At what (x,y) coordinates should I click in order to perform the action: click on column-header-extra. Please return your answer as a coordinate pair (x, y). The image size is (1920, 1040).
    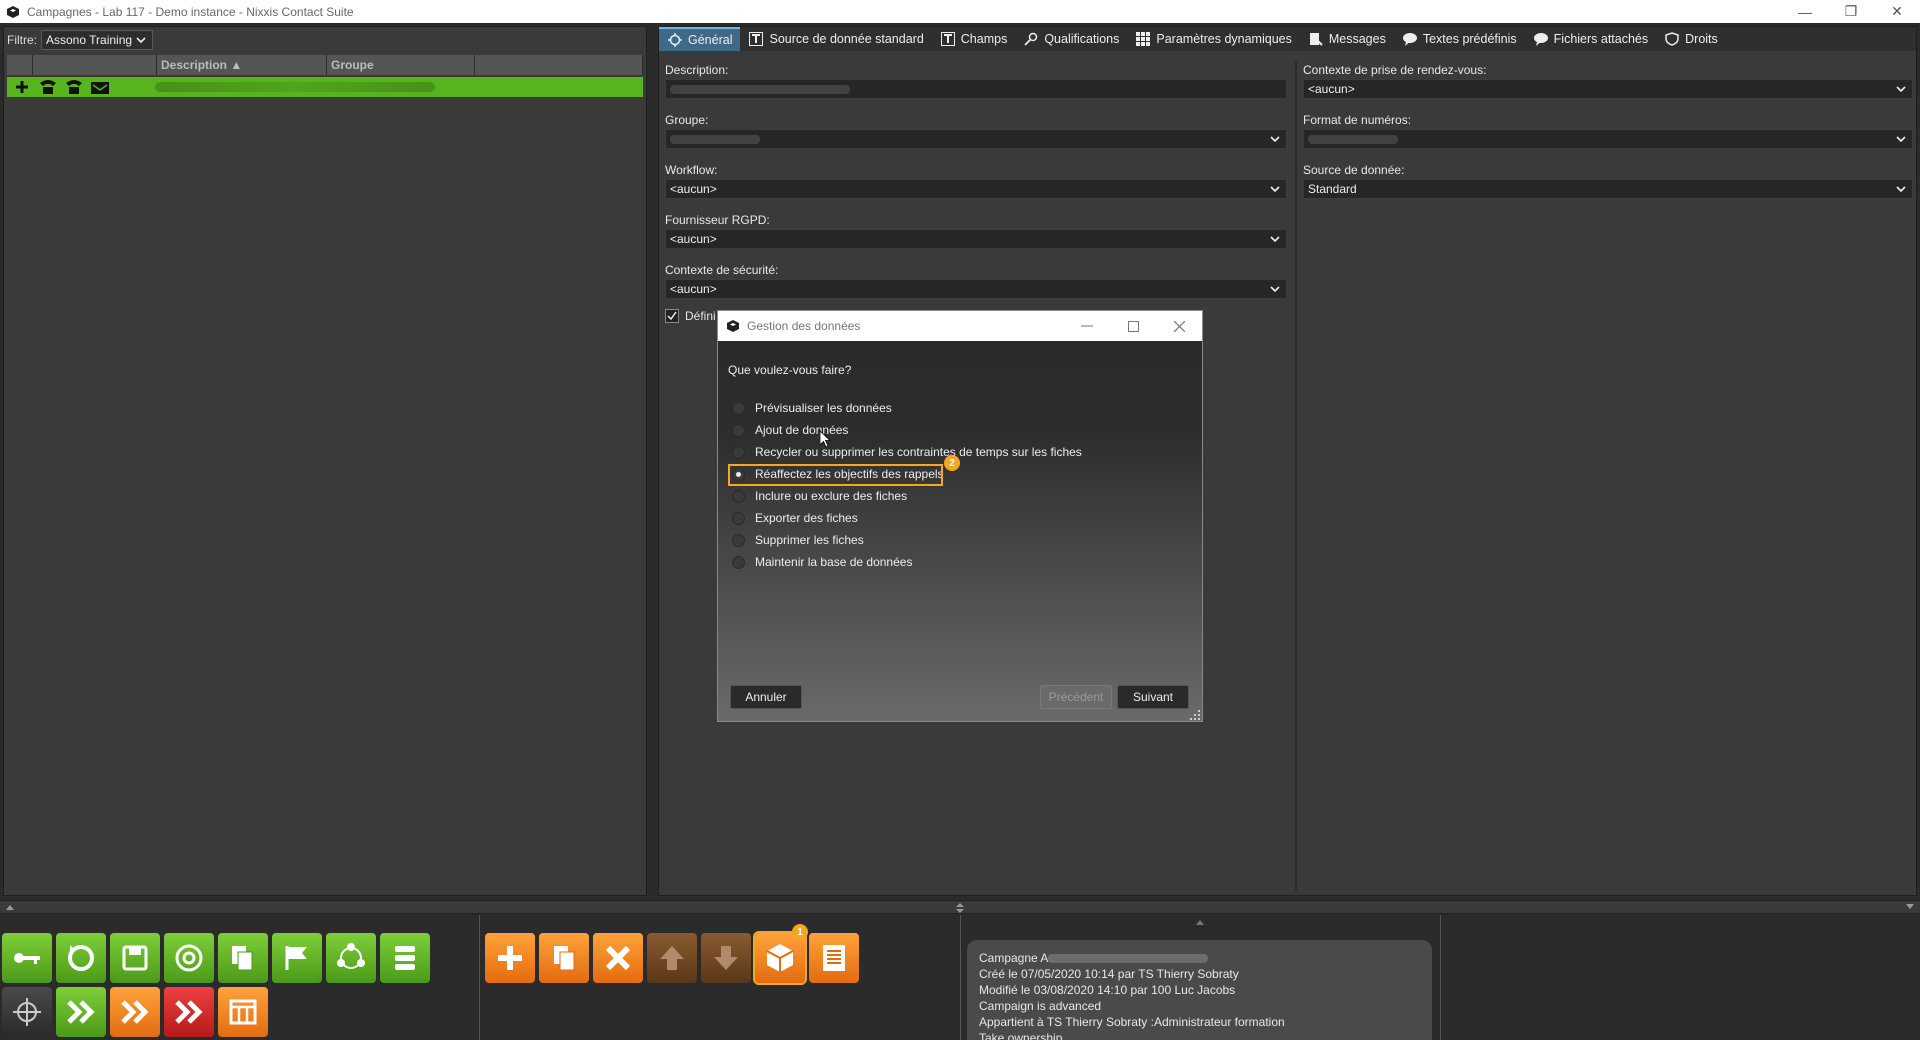
    Looking at the image, I should click on (559, 65).